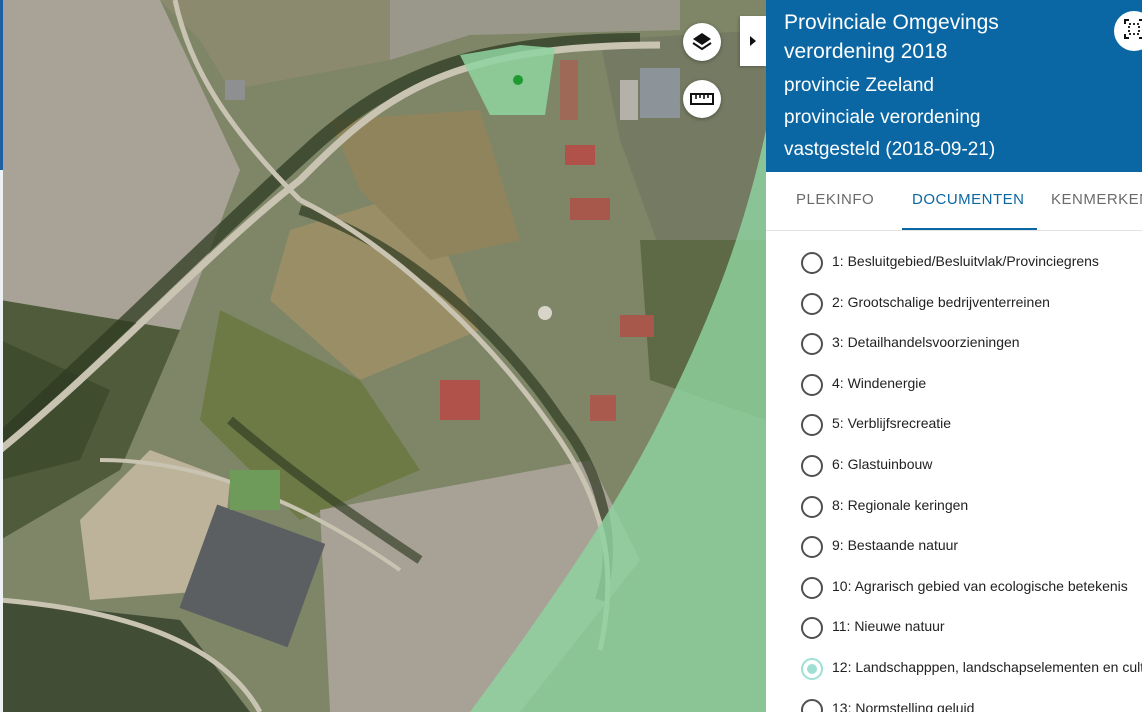 Image resolution: width=1142 pixels, height=712 pixels. I want to click on document-list-item: 13: Normstelling geluid, so click(954, 701).